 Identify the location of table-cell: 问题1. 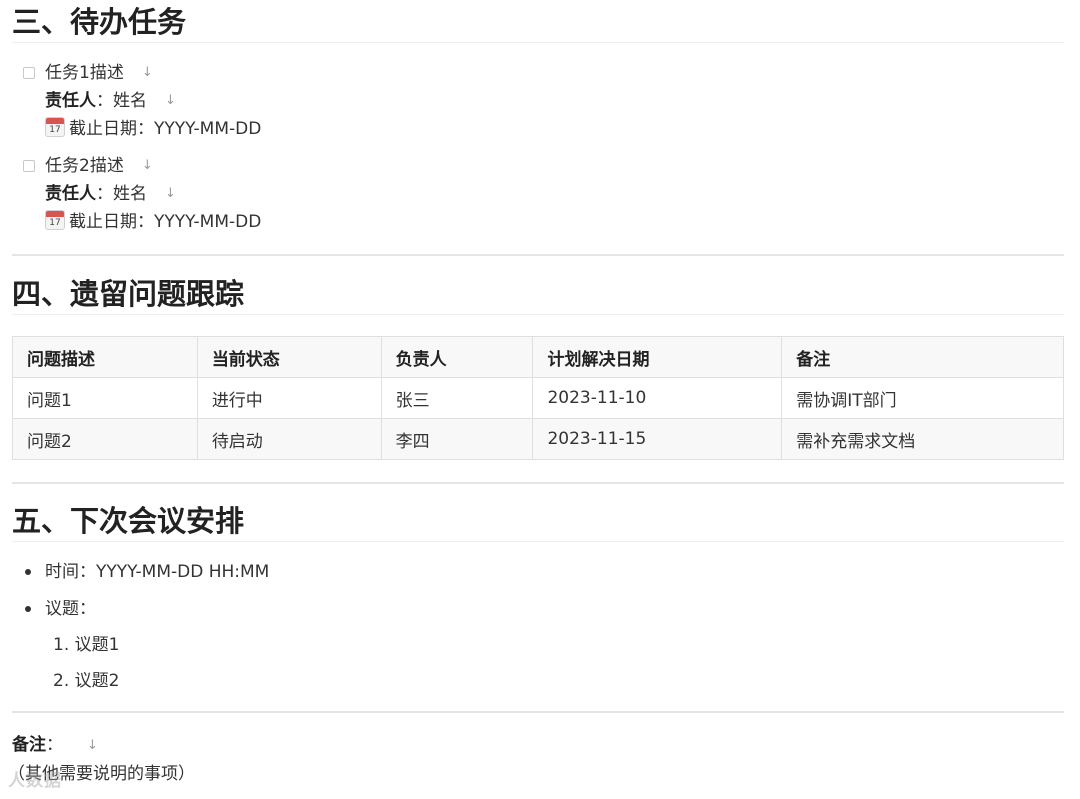
(105, 398).